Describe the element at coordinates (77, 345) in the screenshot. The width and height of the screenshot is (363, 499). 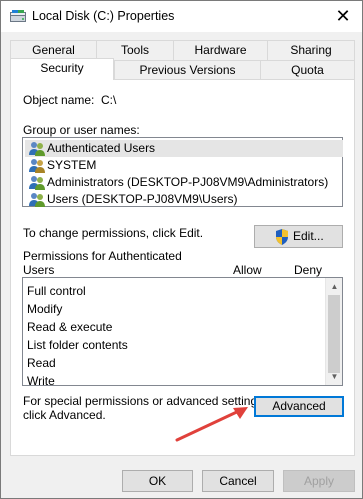
I see `permission-list-folder-contents: List folder contents` at that location.